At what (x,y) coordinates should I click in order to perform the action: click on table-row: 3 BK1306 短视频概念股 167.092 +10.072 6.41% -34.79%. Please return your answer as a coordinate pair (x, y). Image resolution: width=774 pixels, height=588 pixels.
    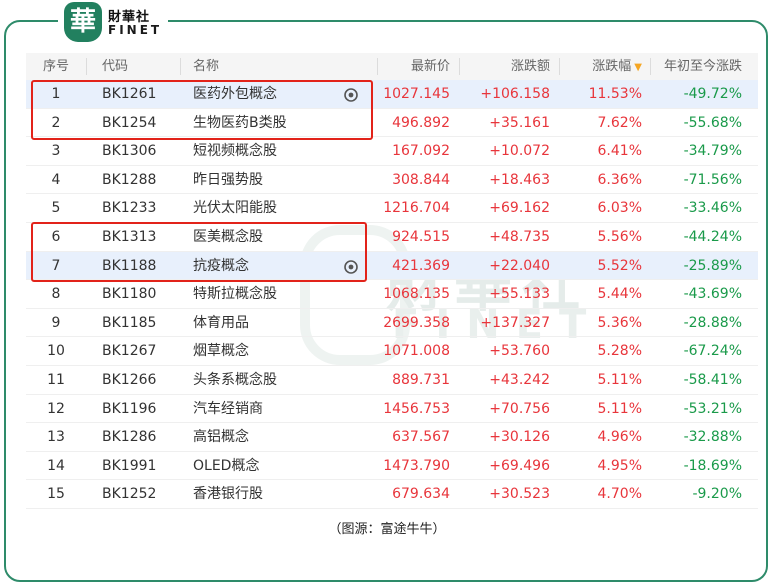
    Looking at the image, I should click on (392, 151).